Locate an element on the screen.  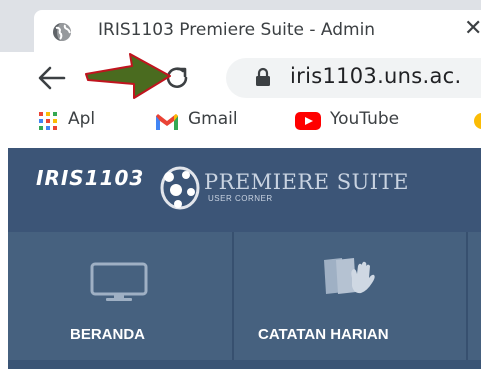
site-title: PREMIERE SUITE is located at coordinates (306, 182).